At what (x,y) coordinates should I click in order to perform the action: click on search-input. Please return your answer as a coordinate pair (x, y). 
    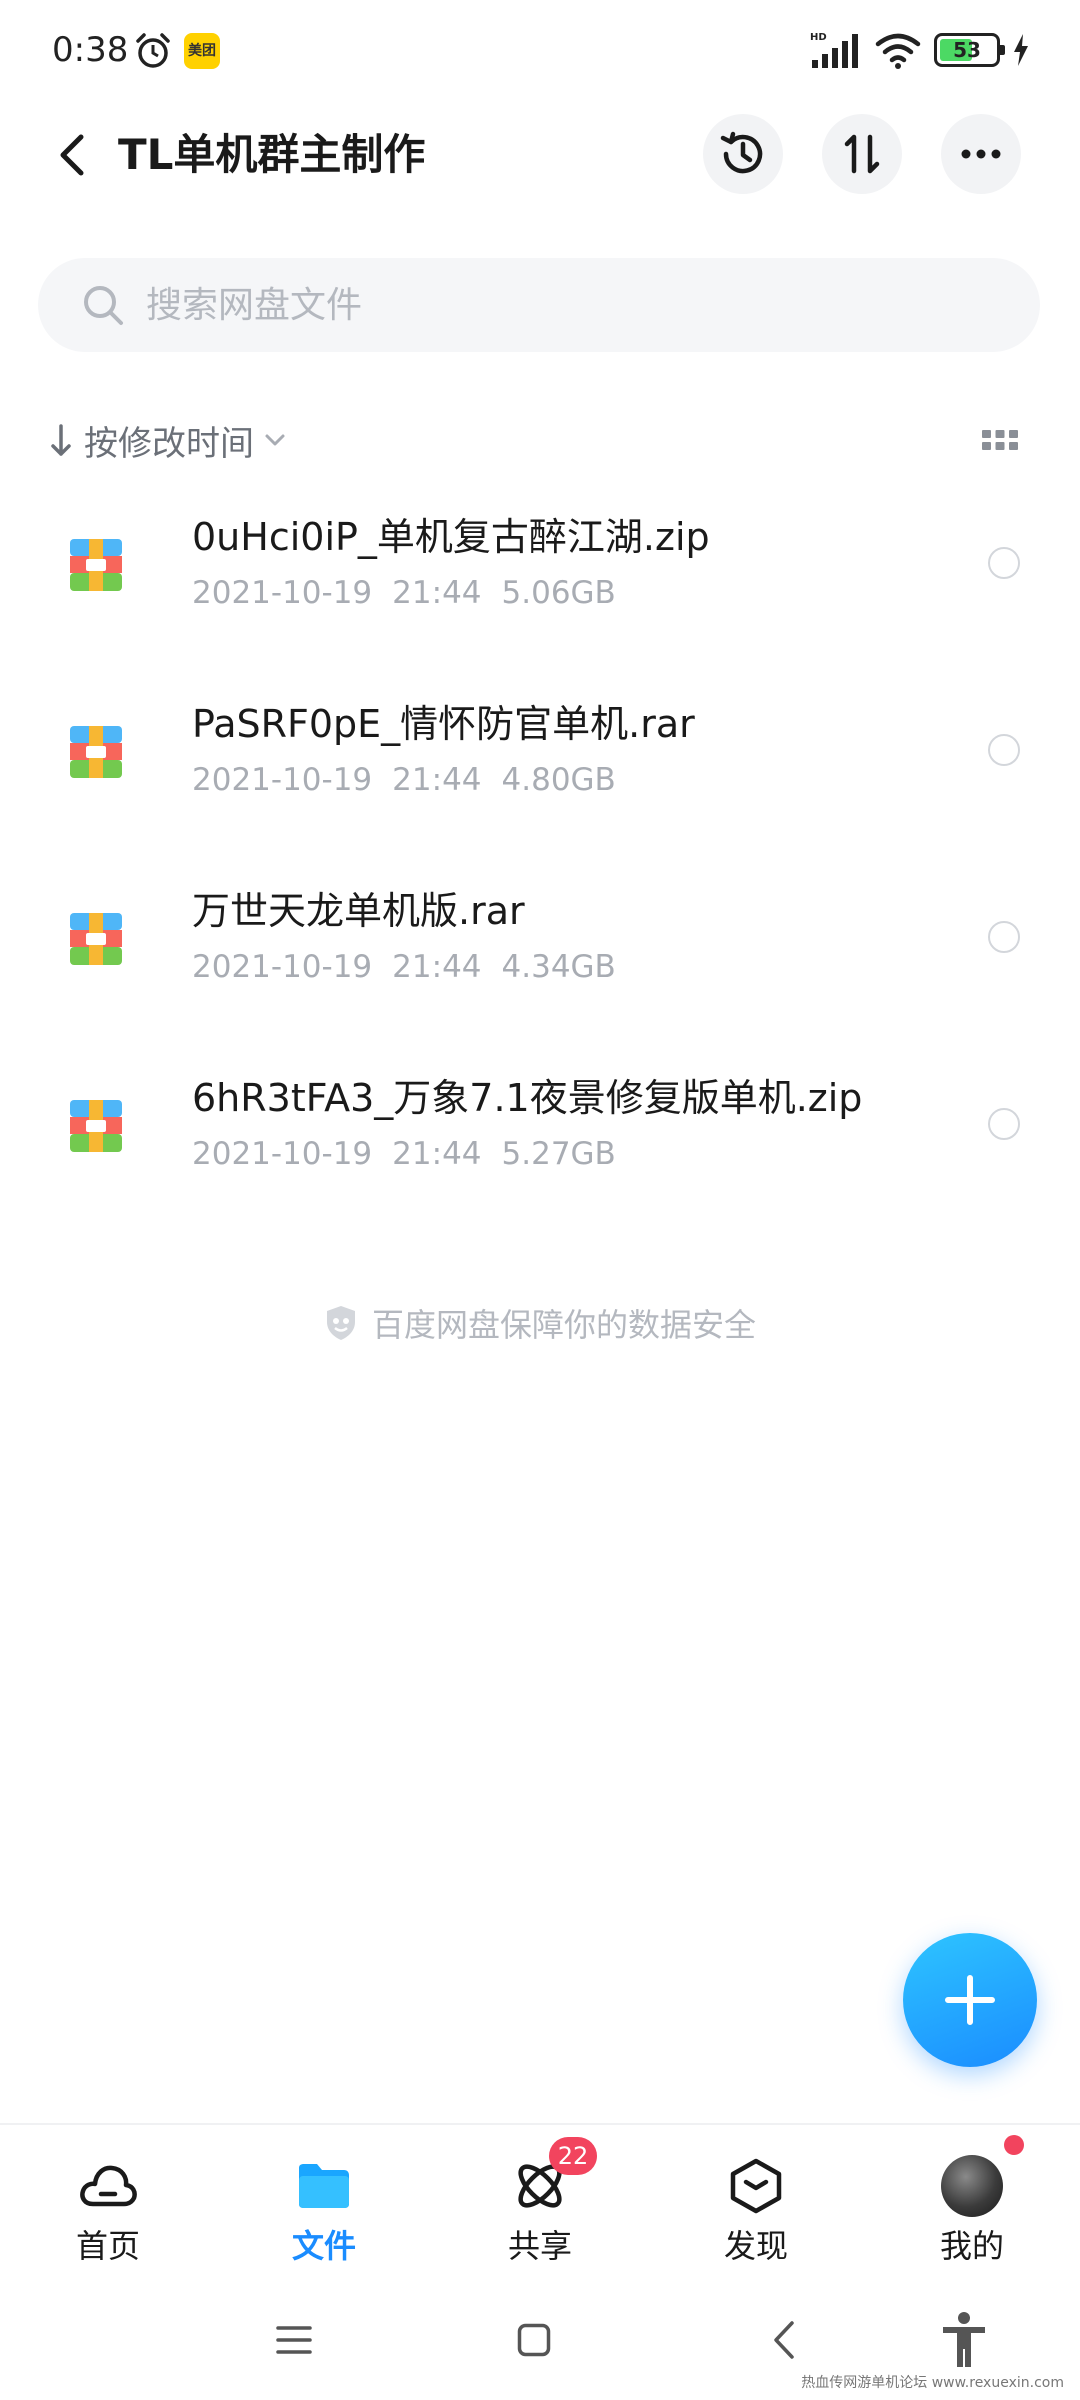
    Looking at the image, I should click on (546, 305).